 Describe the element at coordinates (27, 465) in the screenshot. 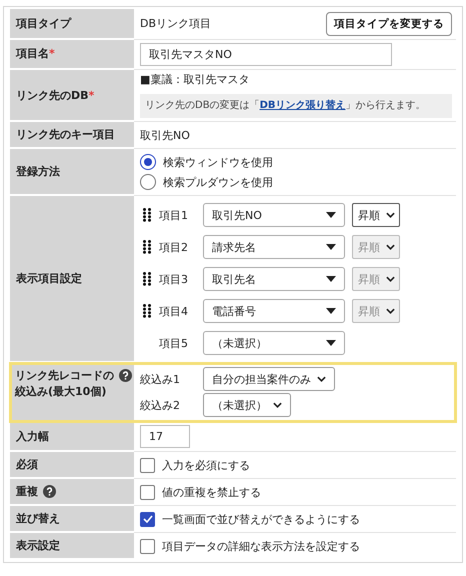

I see `field-label: 必須` at that location.